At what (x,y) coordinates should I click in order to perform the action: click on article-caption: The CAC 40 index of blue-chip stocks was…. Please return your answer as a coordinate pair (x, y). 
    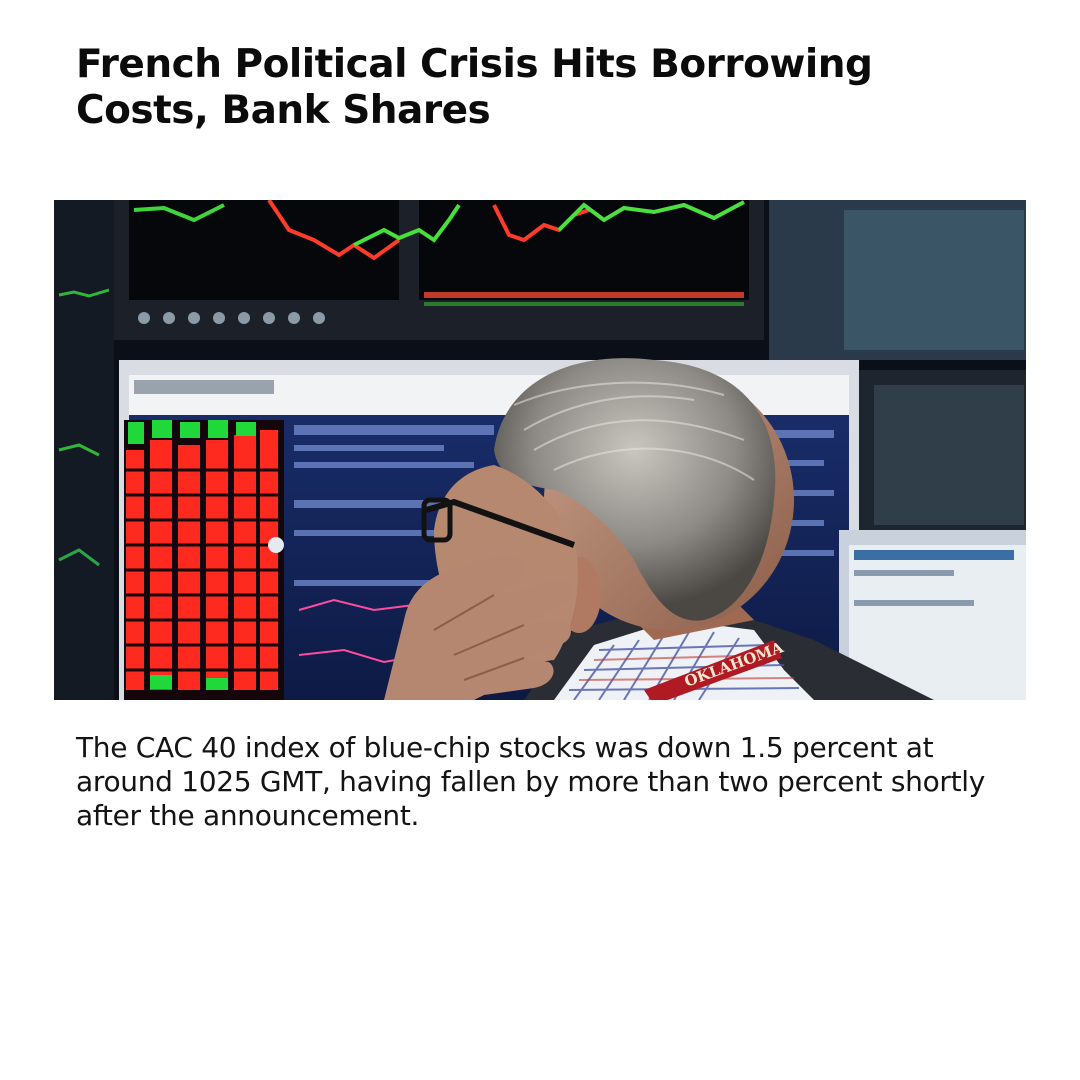
    Looking at the image, I should click on (531, 781).